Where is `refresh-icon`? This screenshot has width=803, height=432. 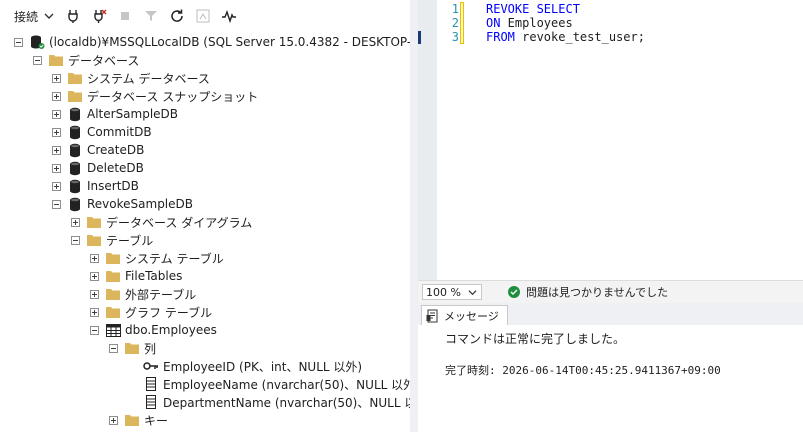 refresh-icon is located at coordinates (177, 16).